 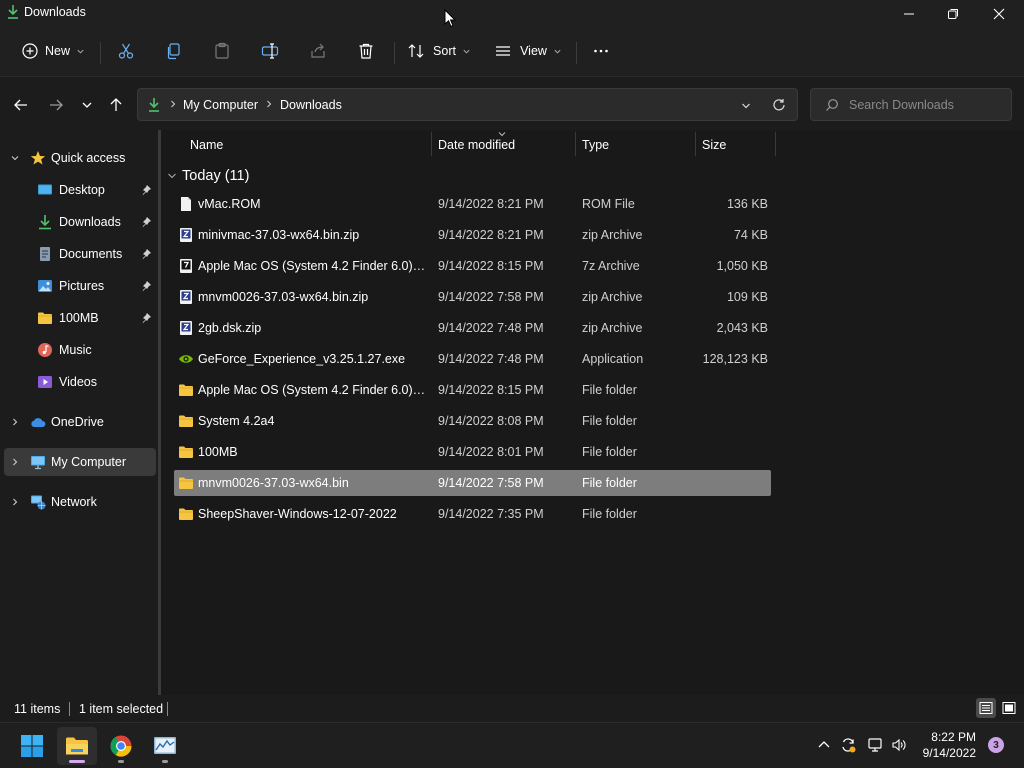 What do you see at coordinates (491, 452) in the screenshot?
I see `file-date: 9/14/2022 8:01 PM` at bounding box center [491, 452].